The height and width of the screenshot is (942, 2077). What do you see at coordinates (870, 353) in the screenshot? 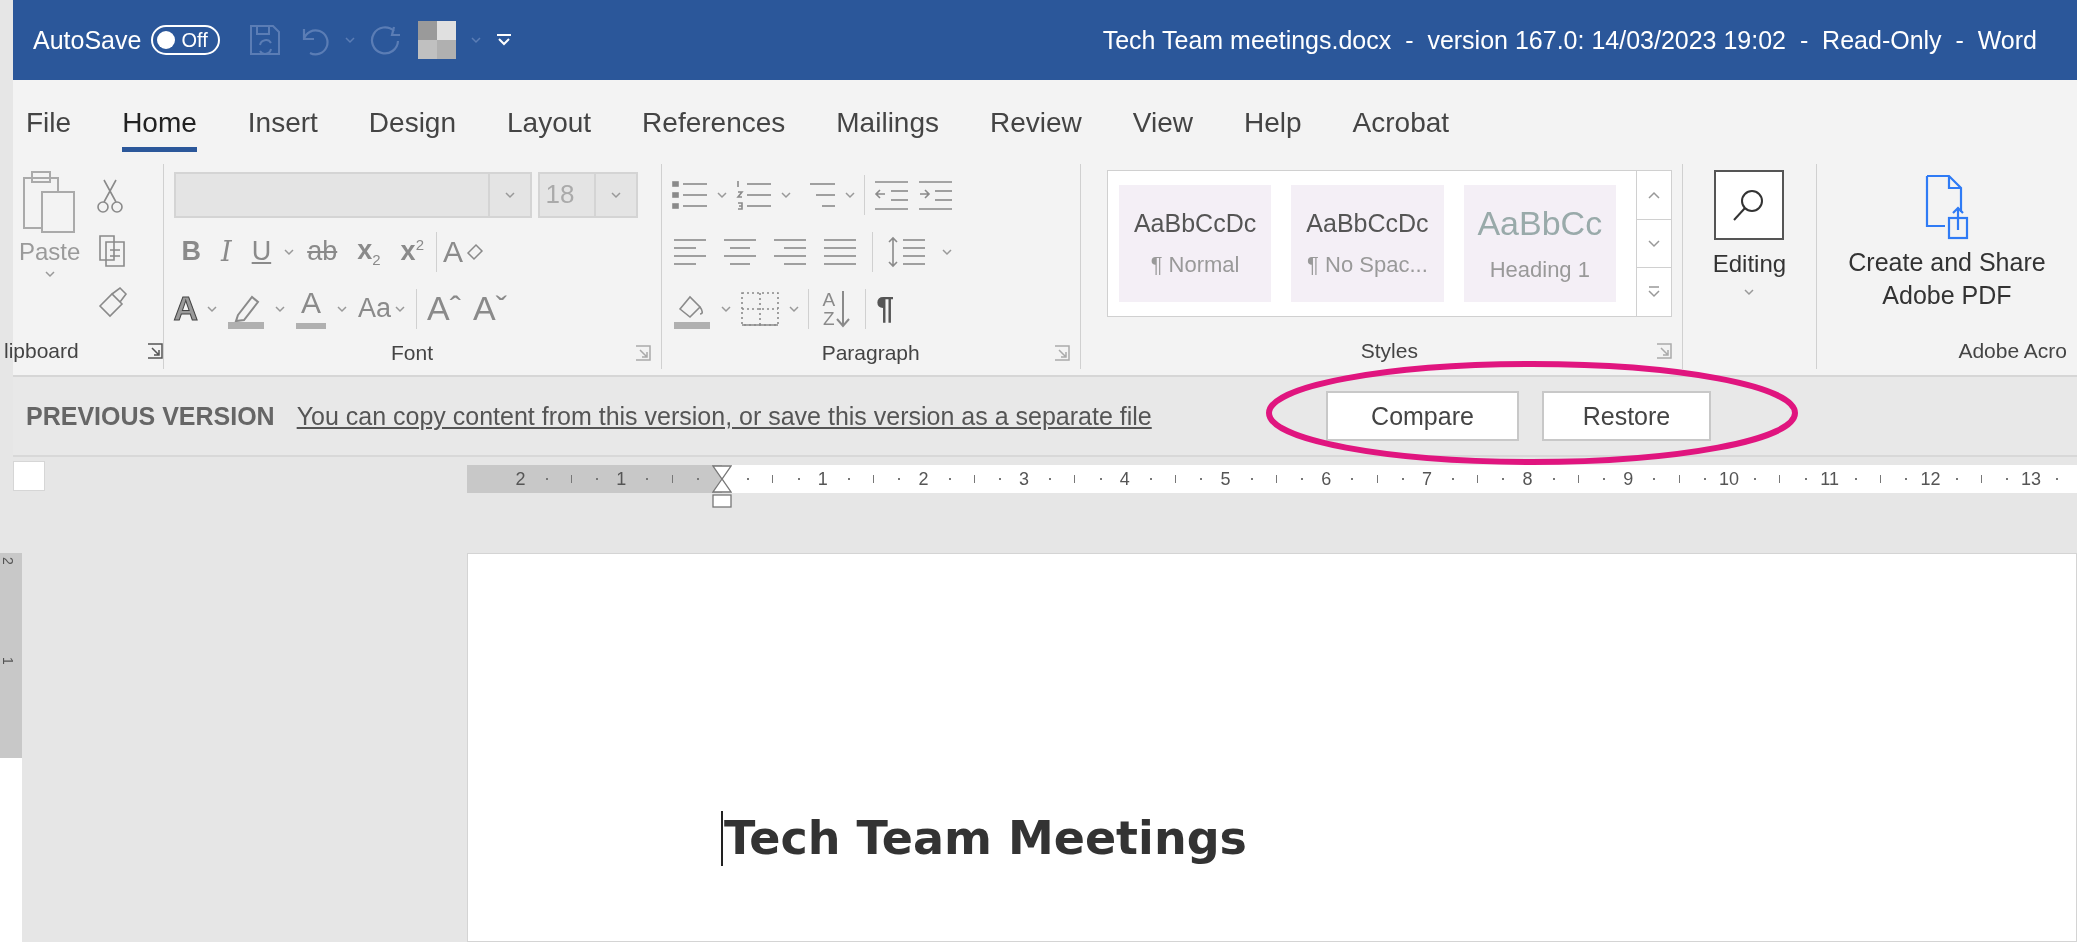
I see `group-label: Paragraph` at bounding box center [870, 353].